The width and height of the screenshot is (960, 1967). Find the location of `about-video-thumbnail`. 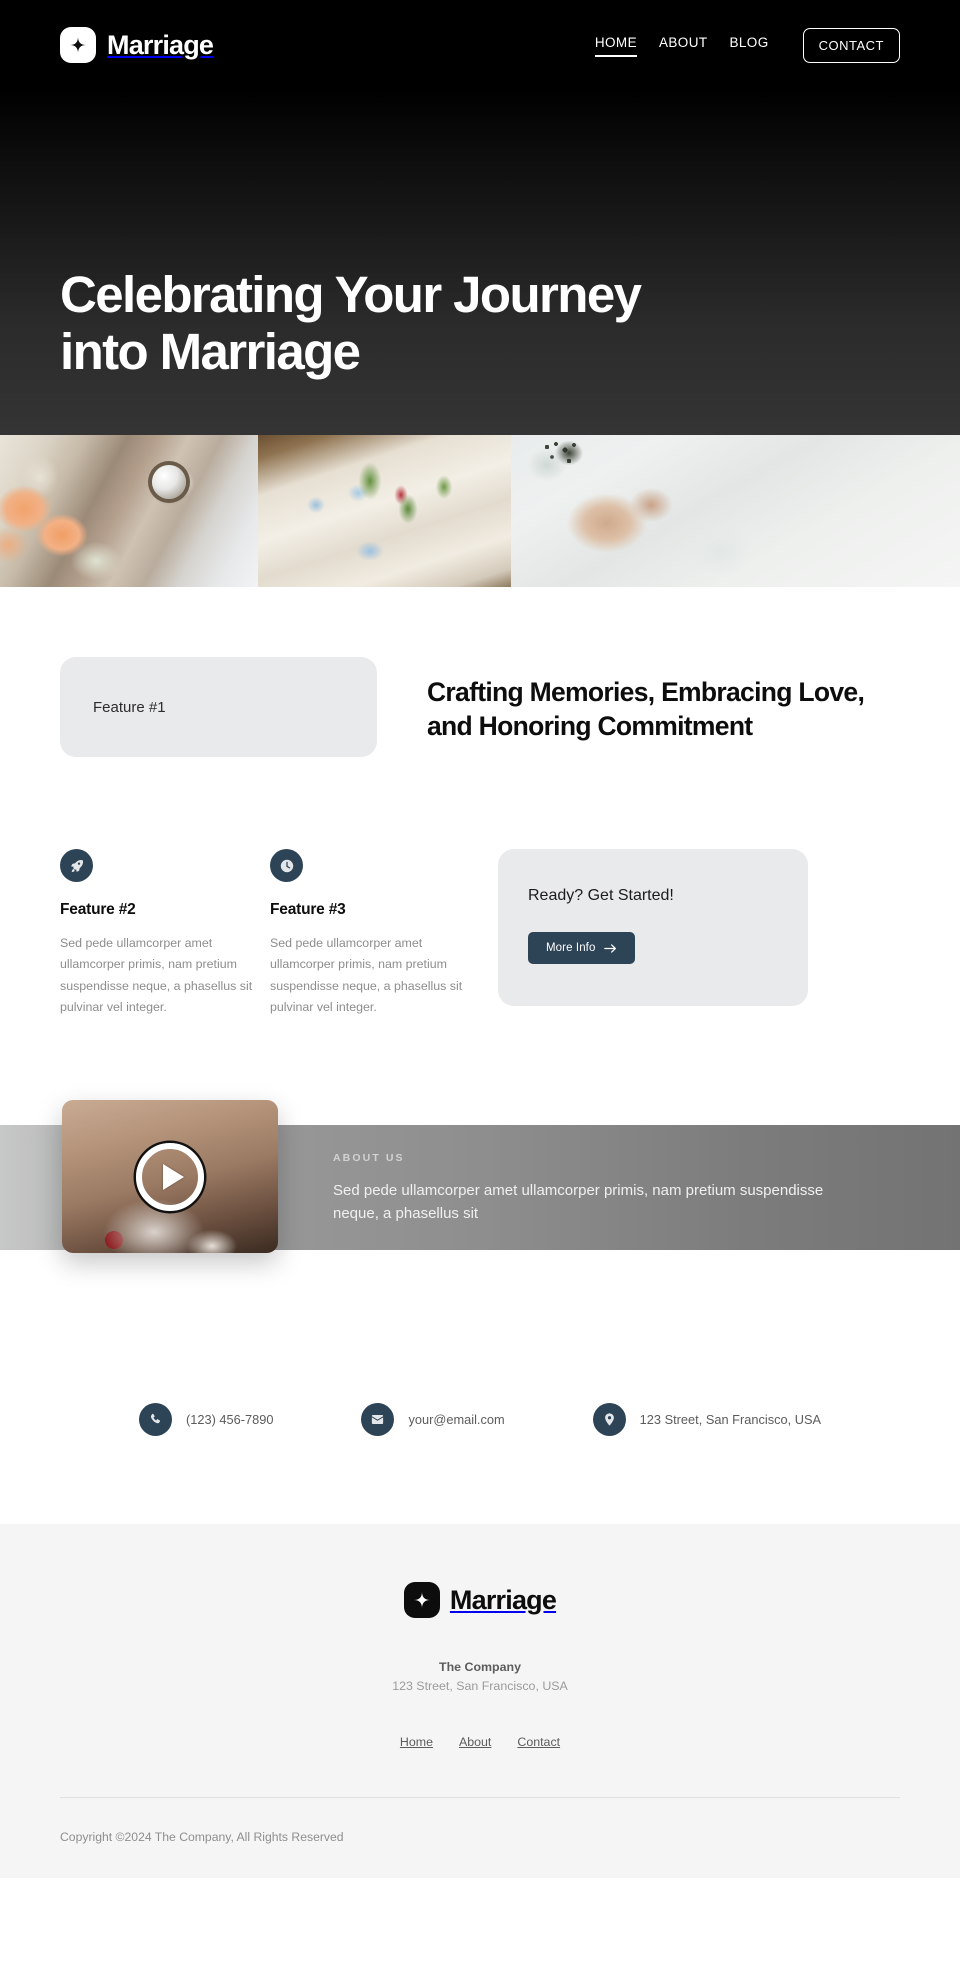

about-video-thumbnail is located at coordinates (170, 1177).